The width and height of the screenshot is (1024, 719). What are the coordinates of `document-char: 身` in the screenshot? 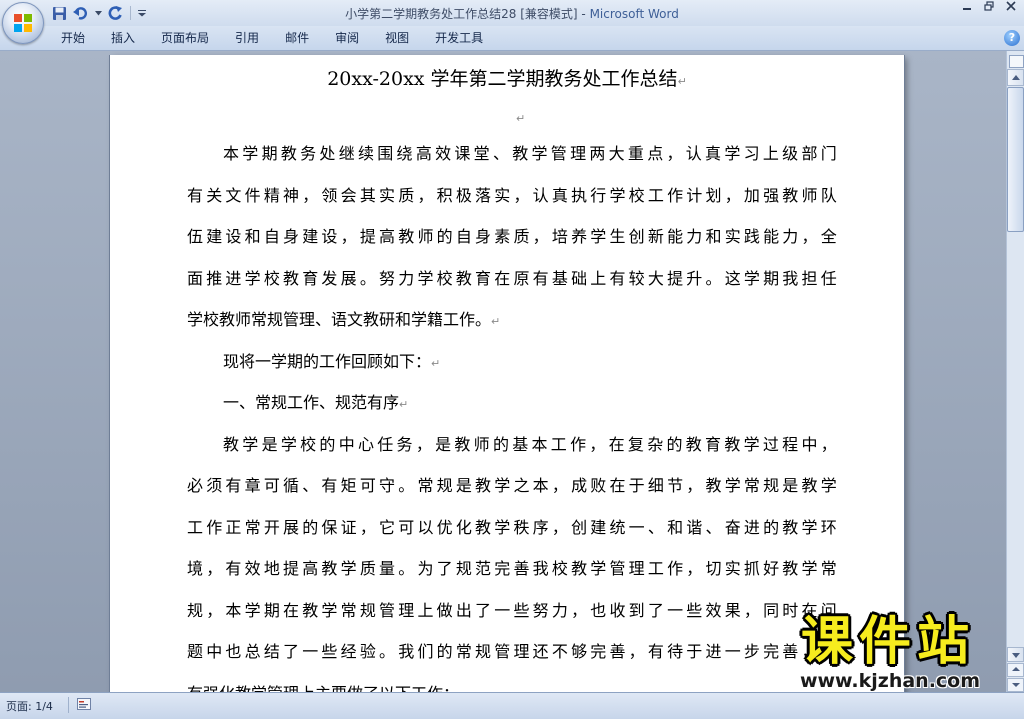 It's located at (291, 236).